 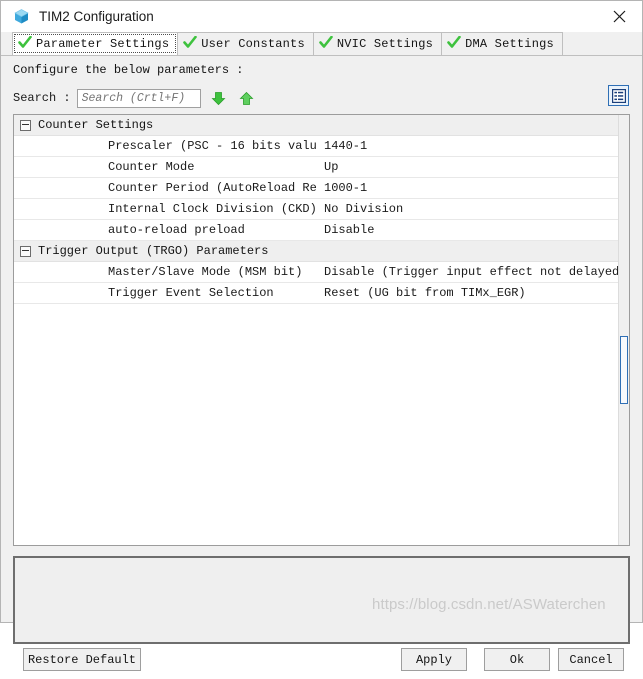 What do you see at coordinates (219, 98) in the screenshot?
I see `arrow-down-icon` at bounding box center [219, 98].